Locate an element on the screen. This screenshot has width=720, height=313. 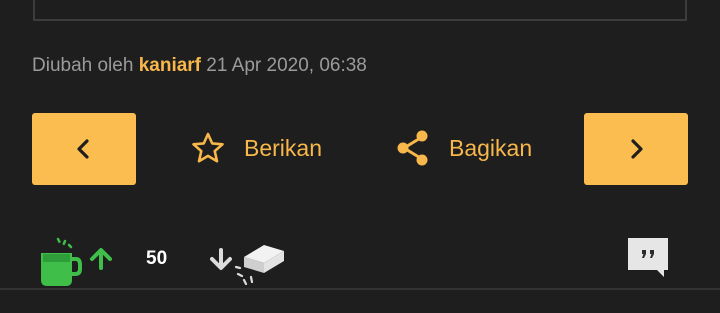
edit-info: Diubah oleh kaniarf 21 Apr 2020, 06:38 is located at coordinates (199, 66).